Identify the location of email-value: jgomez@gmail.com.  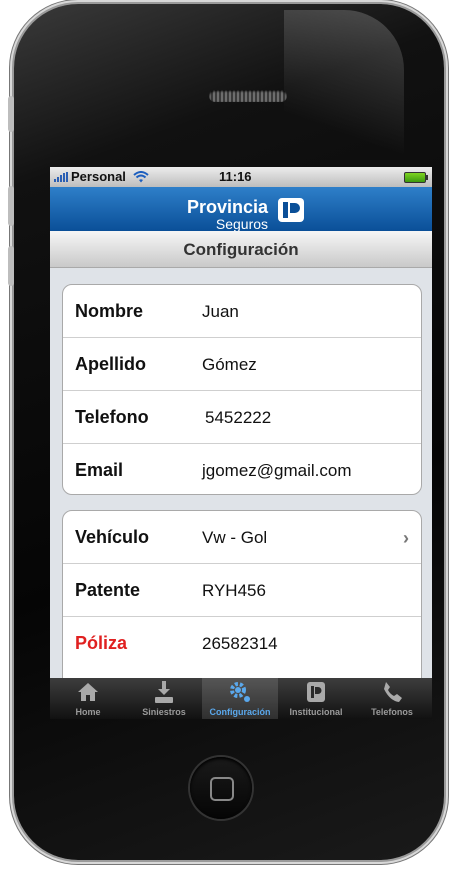
(277, 470).